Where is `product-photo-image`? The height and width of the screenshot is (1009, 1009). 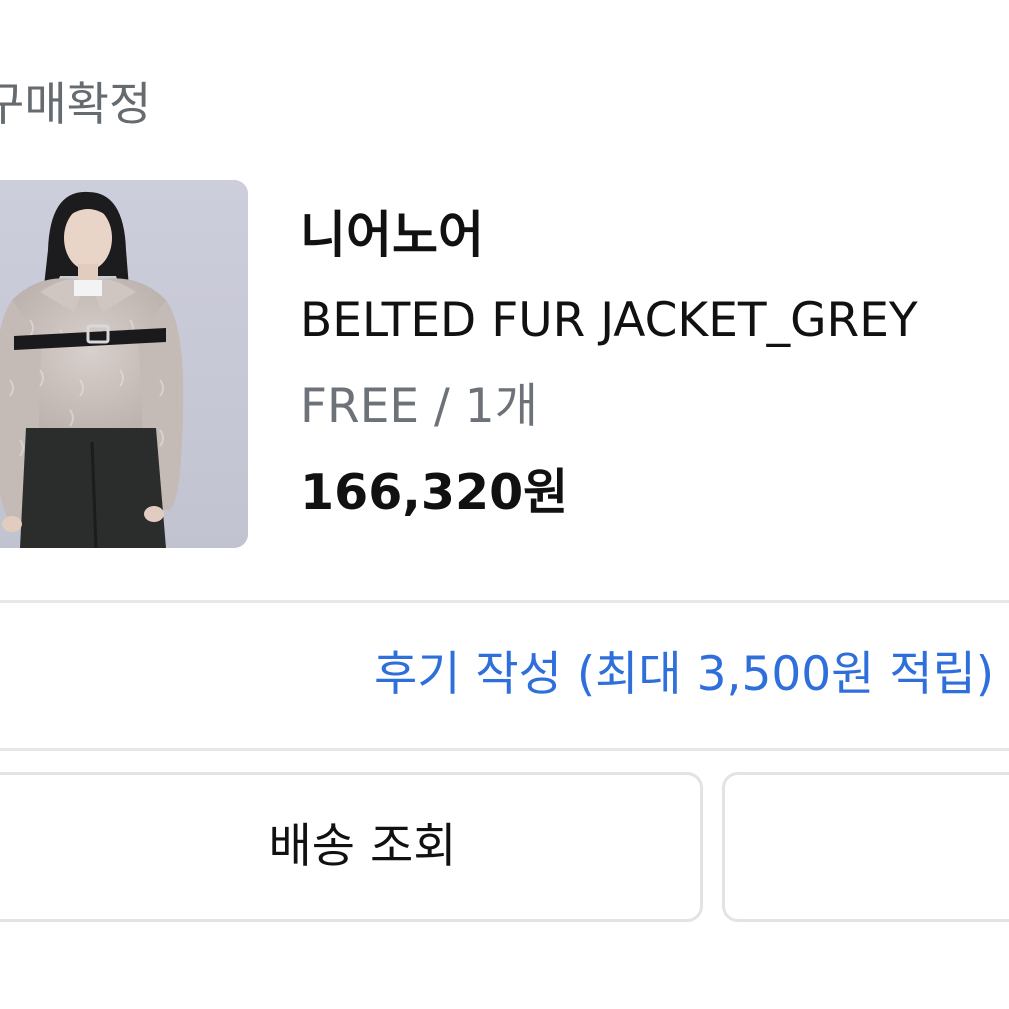
product-photo-image is located at coordinates (124, 364).